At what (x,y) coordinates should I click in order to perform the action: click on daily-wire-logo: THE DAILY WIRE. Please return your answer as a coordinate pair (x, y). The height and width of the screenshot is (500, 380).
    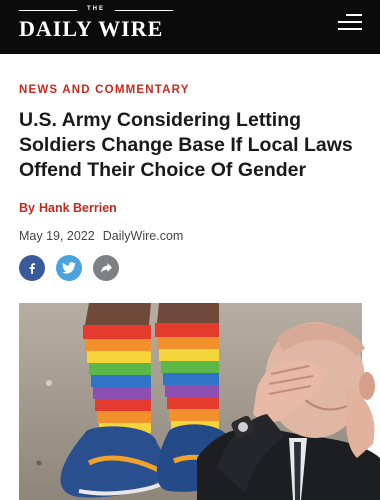
    Looking at the image, I should click on (99, 25).